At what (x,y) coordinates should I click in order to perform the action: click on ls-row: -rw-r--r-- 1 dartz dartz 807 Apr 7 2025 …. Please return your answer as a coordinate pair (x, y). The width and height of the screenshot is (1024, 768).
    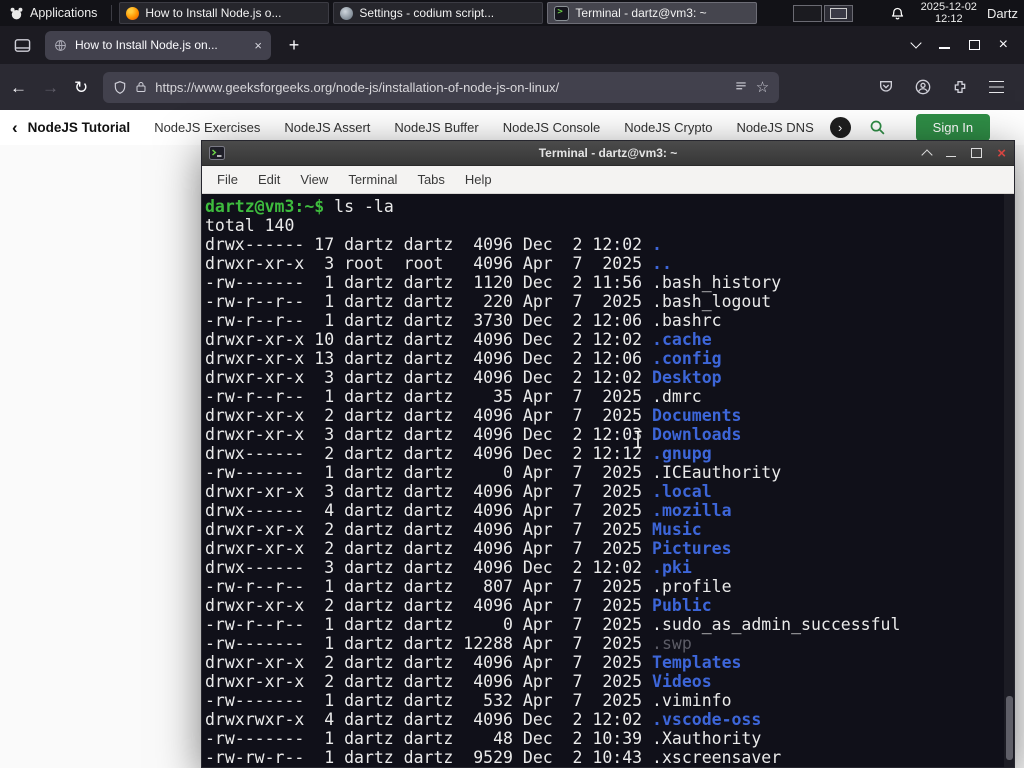
    Looking at the image, I should click on (468, 586).